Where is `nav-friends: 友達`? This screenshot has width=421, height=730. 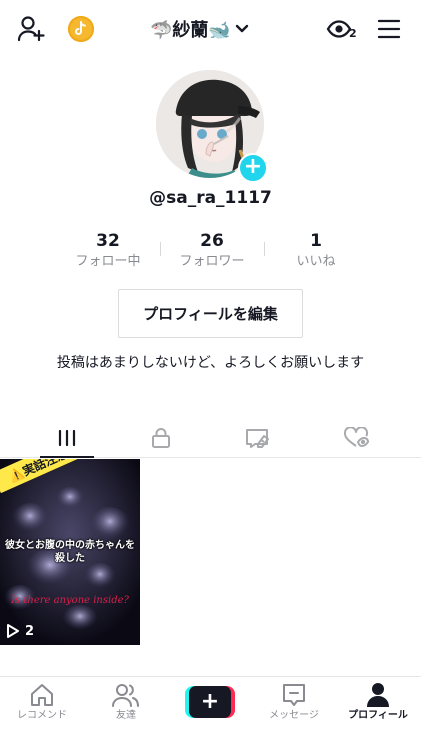
nav-friends: 友達 is located at coordinates (126, 705).